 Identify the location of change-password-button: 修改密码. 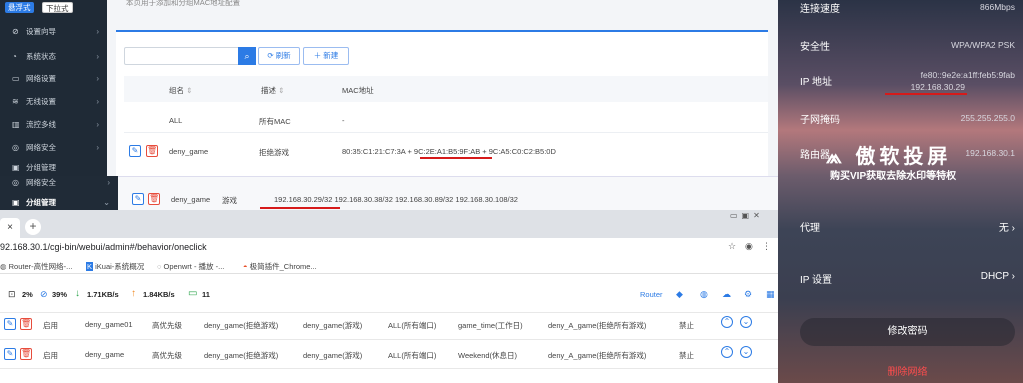
(907, 332).